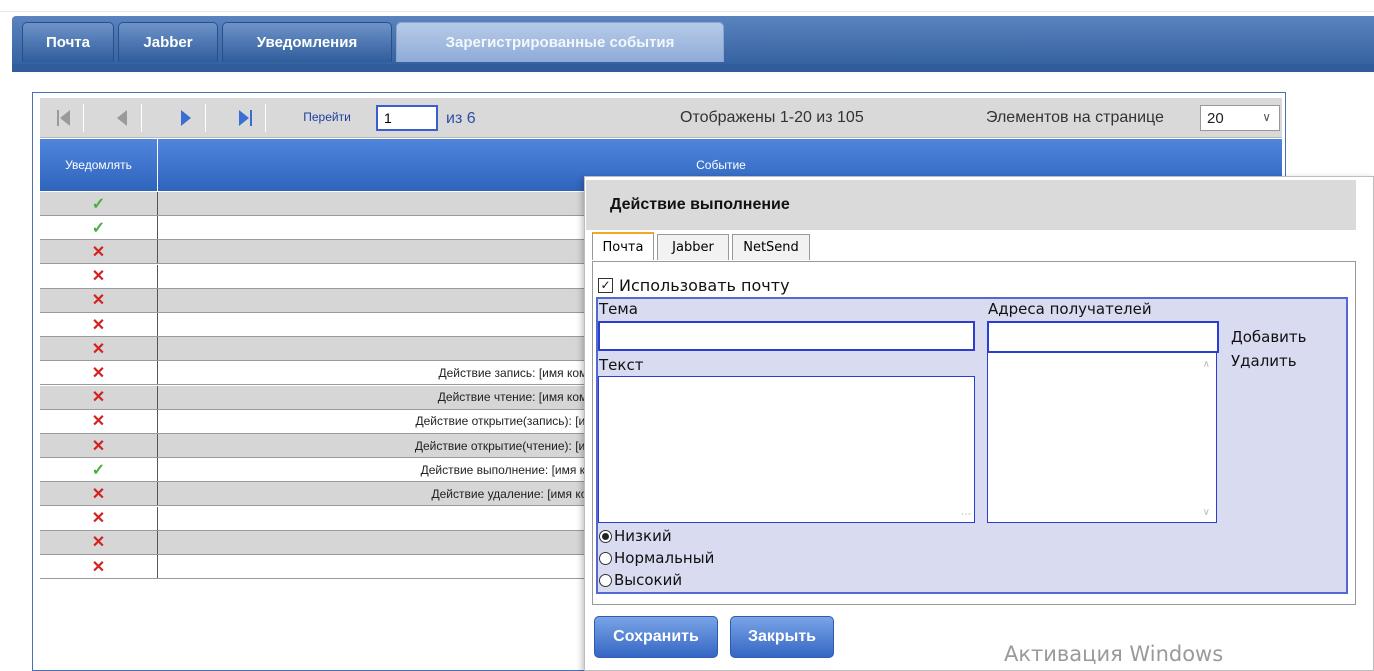 The width and height of the screenshot is (1374, 671). Describe the element at coordinates (68, 42) in the screenshot. I see `tab-mail: Почта` at that location.